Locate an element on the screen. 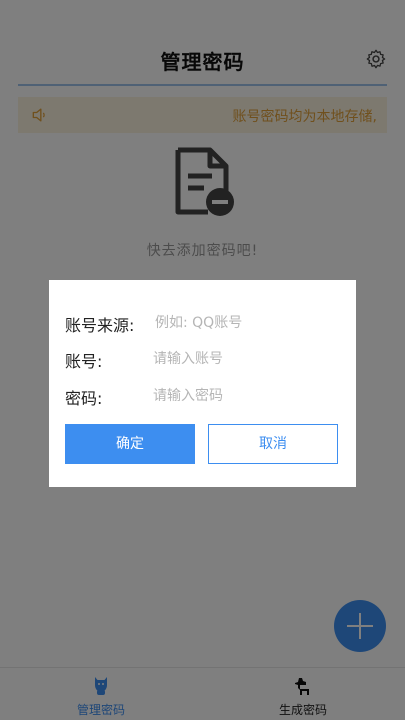 This screenshot has width=405, height=720. account-input is located at coordinates (245, 359).